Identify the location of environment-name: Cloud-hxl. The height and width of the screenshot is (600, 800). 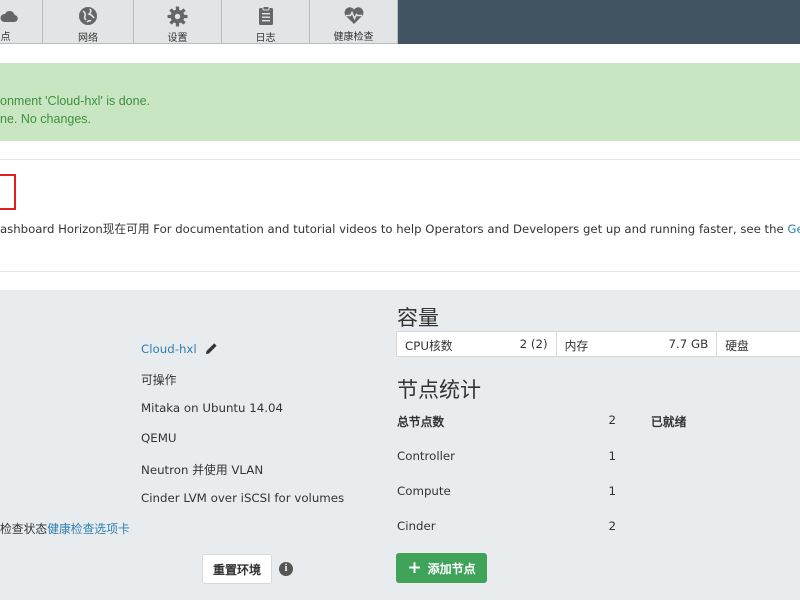
(179, 350).